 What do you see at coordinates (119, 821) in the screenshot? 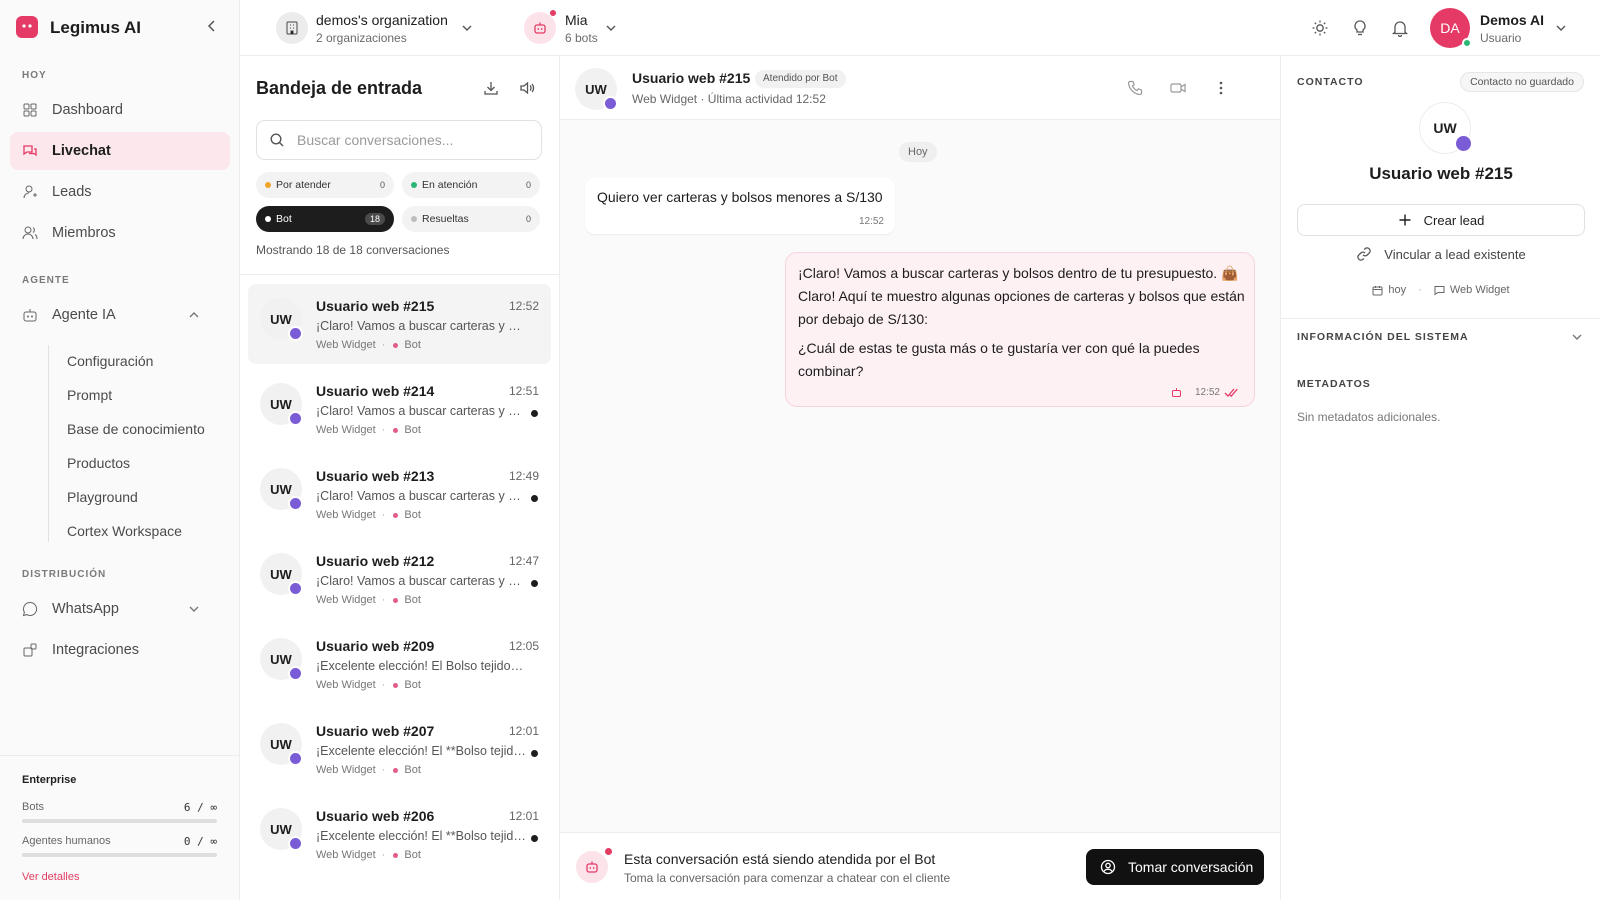
I see `plan-bots-bar` at bounding box center [119, 821].